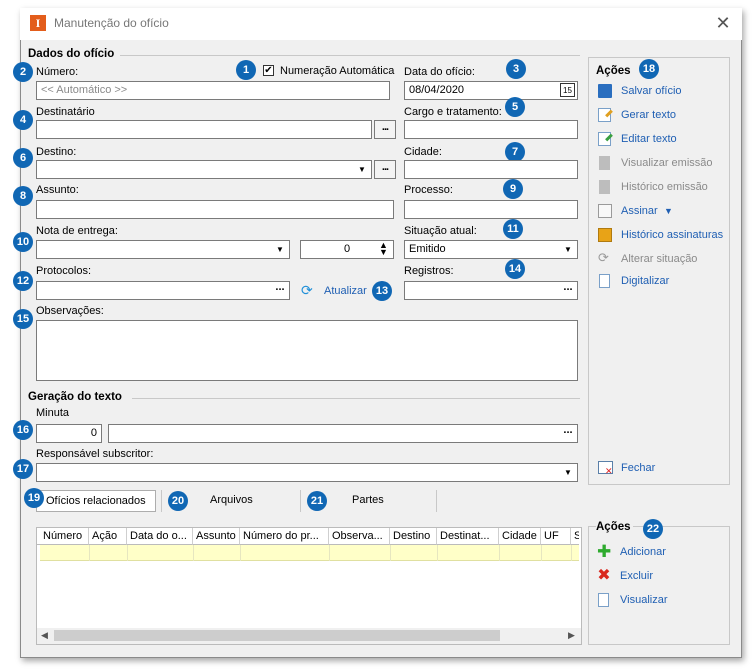 Image resolution: width=752 pixels, height=669 pixels. What do you see at coordinates (491, 169) in the screenshot?
I see `cidade-input` at bounding box center [491, 169].